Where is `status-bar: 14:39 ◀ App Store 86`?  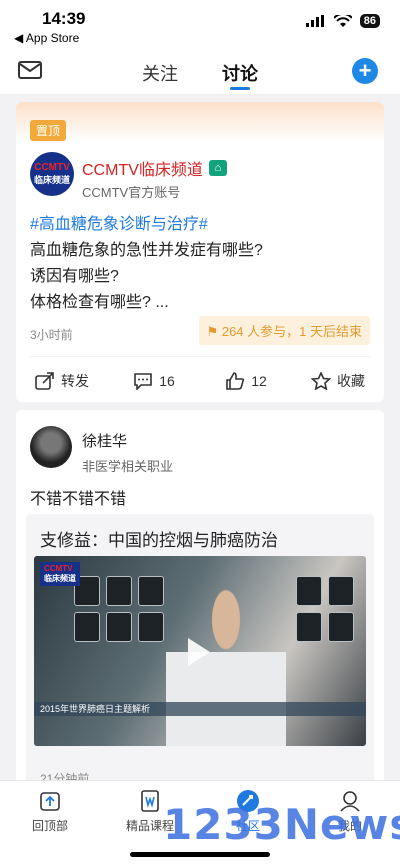 status-bar: 14:39 ◀ App Store 86 is located at coordinates (200, 25).